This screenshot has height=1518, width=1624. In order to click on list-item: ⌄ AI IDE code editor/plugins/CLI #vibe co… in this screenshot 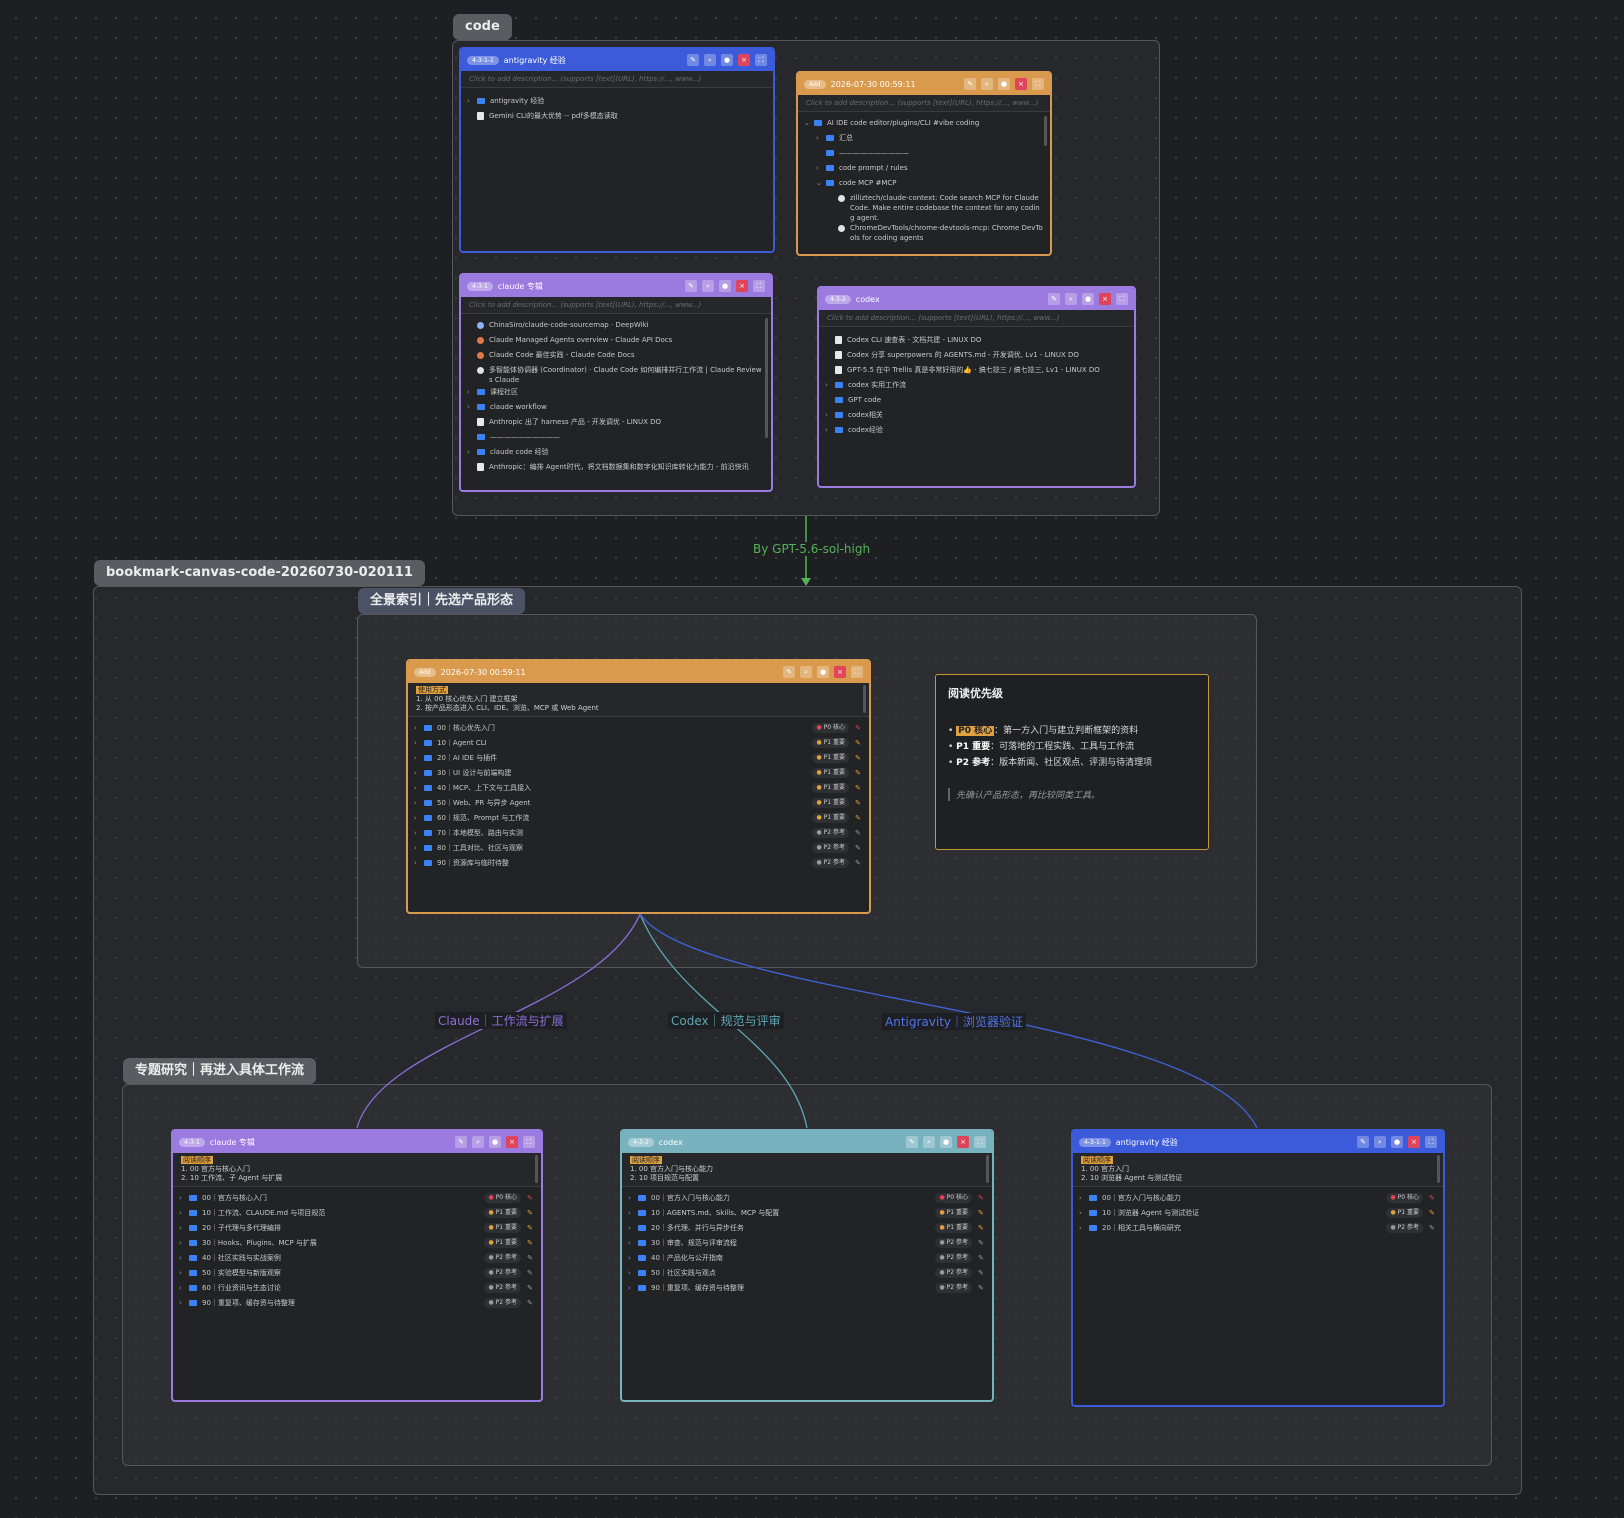, I will do `click(924, 125)`.